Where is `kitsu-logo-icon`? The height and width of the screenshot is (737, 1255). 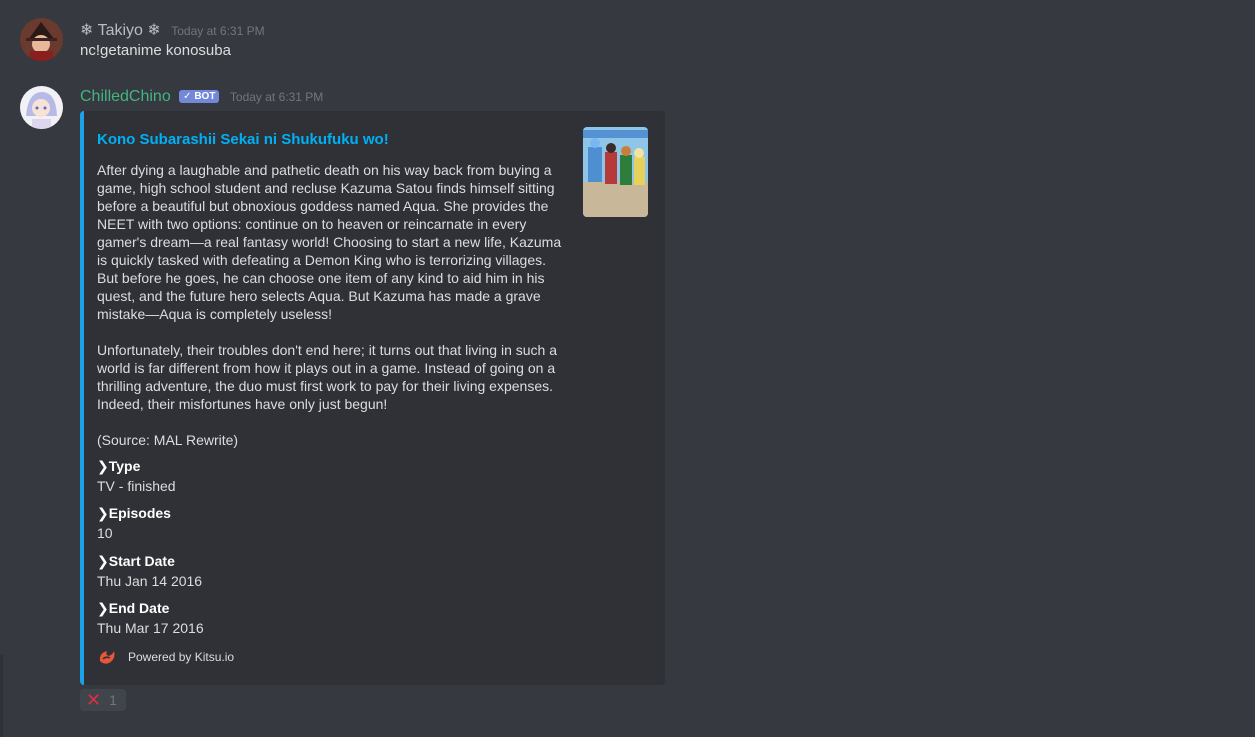 kitsu-logo-icon is located at coordinates (107, 657).